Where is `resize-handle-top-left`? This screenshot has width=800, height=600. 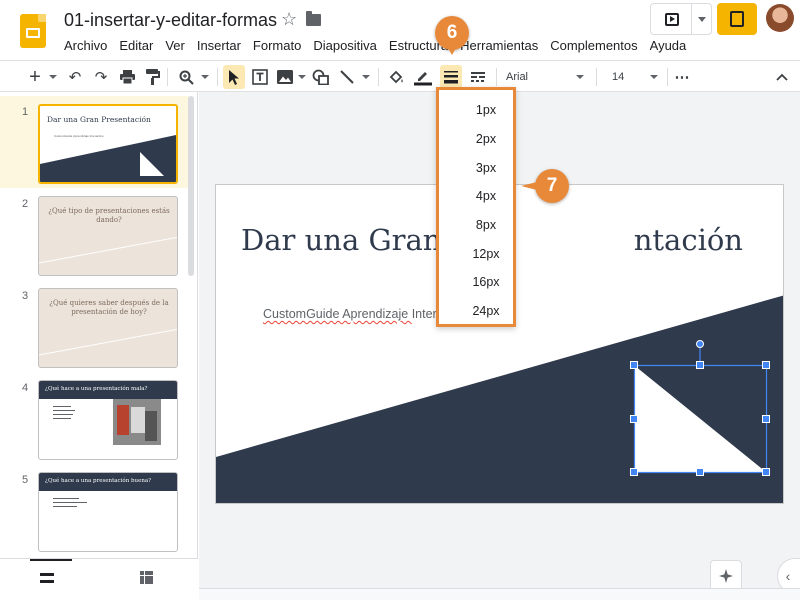
resize-handle-top-left is located at coordinates (634, 365).